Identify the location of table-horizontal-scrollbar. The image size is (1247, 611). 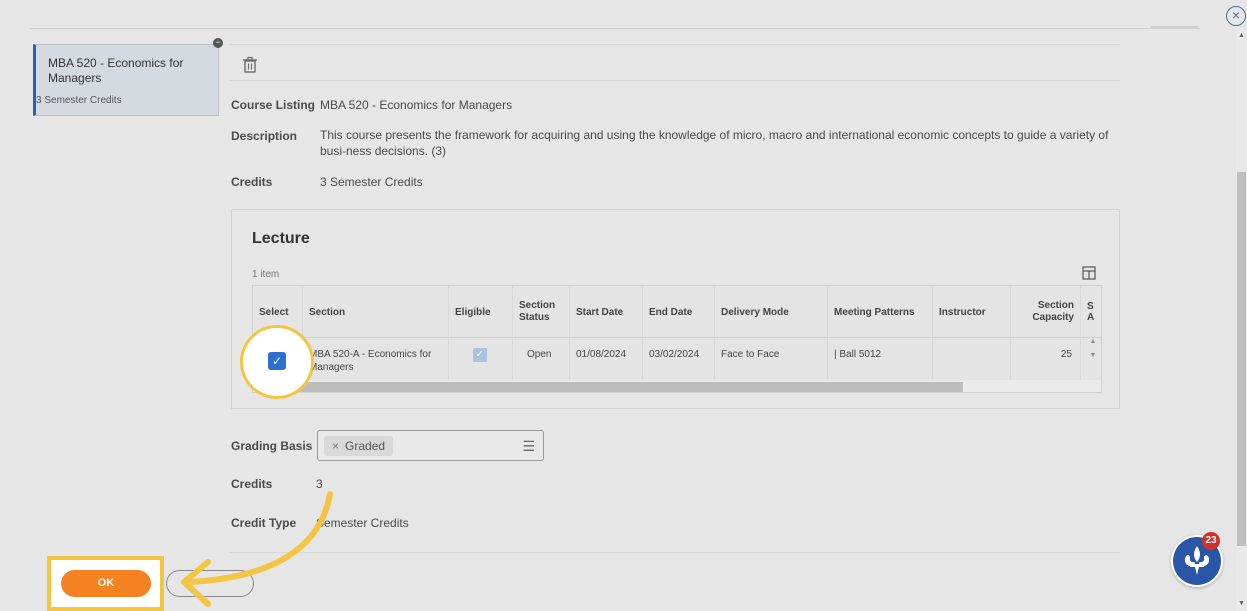
(677, 386).